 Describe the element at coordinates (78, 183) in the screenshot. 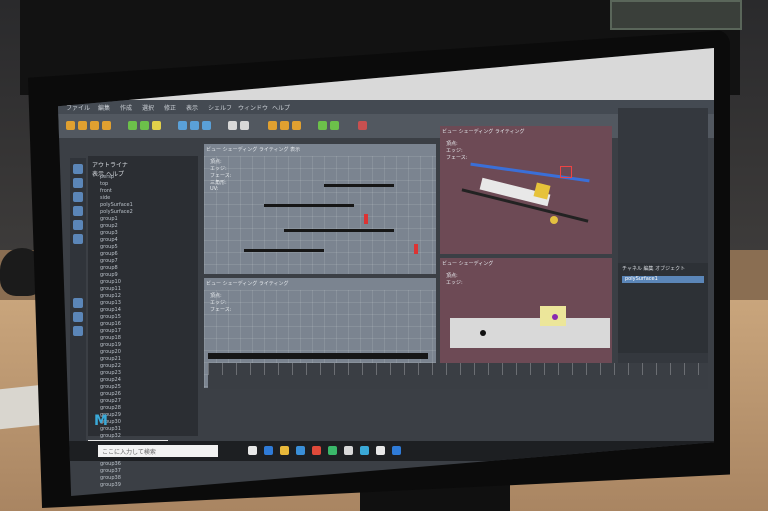

I see `lasso-tool-icon` at that location.